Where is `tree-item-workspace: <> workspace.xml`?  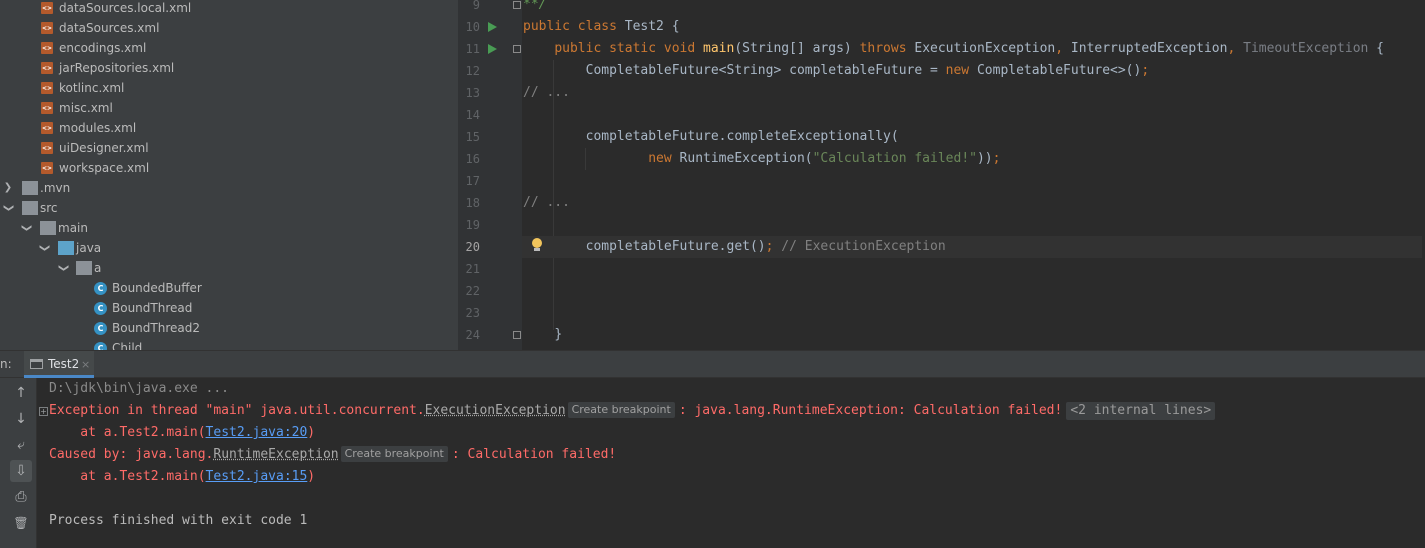
tree-item-workspace: <> workspace.xml is located at coordinates (229, 168).